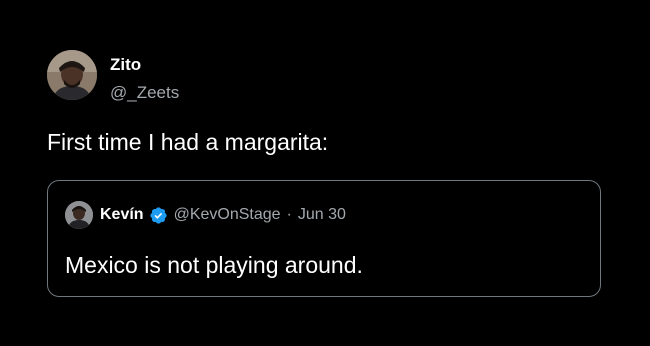  What do you see at coordinates (72, 75) in the screenshot?
I see `author-avatar` at bounding box center [72, 75].